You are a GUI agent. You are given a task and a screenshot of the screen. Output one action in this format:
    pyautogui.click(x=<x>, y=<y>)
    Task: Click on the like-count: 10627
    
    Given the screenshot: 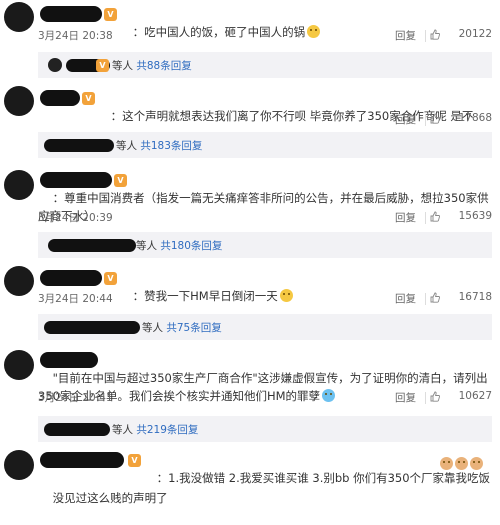 What is the action you would take?
    pyautogui.click(x=475, y=396)
    